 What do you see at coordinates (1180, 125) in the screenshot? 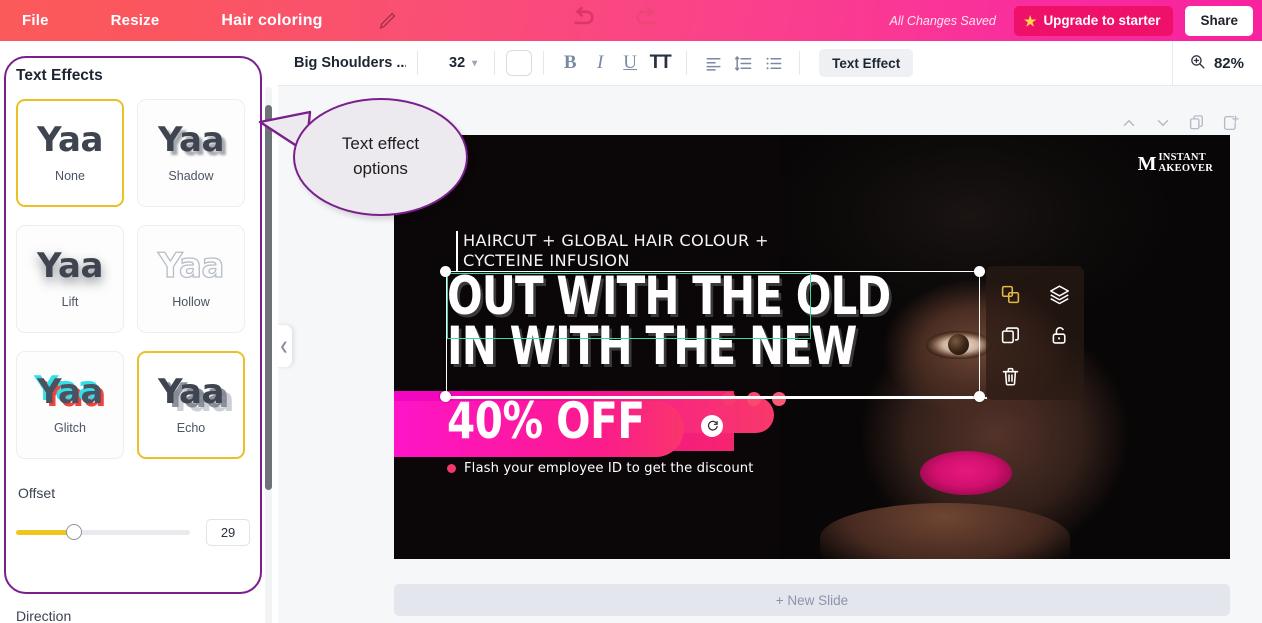
I see `slide-tools` at bounding box center [1180, 125].